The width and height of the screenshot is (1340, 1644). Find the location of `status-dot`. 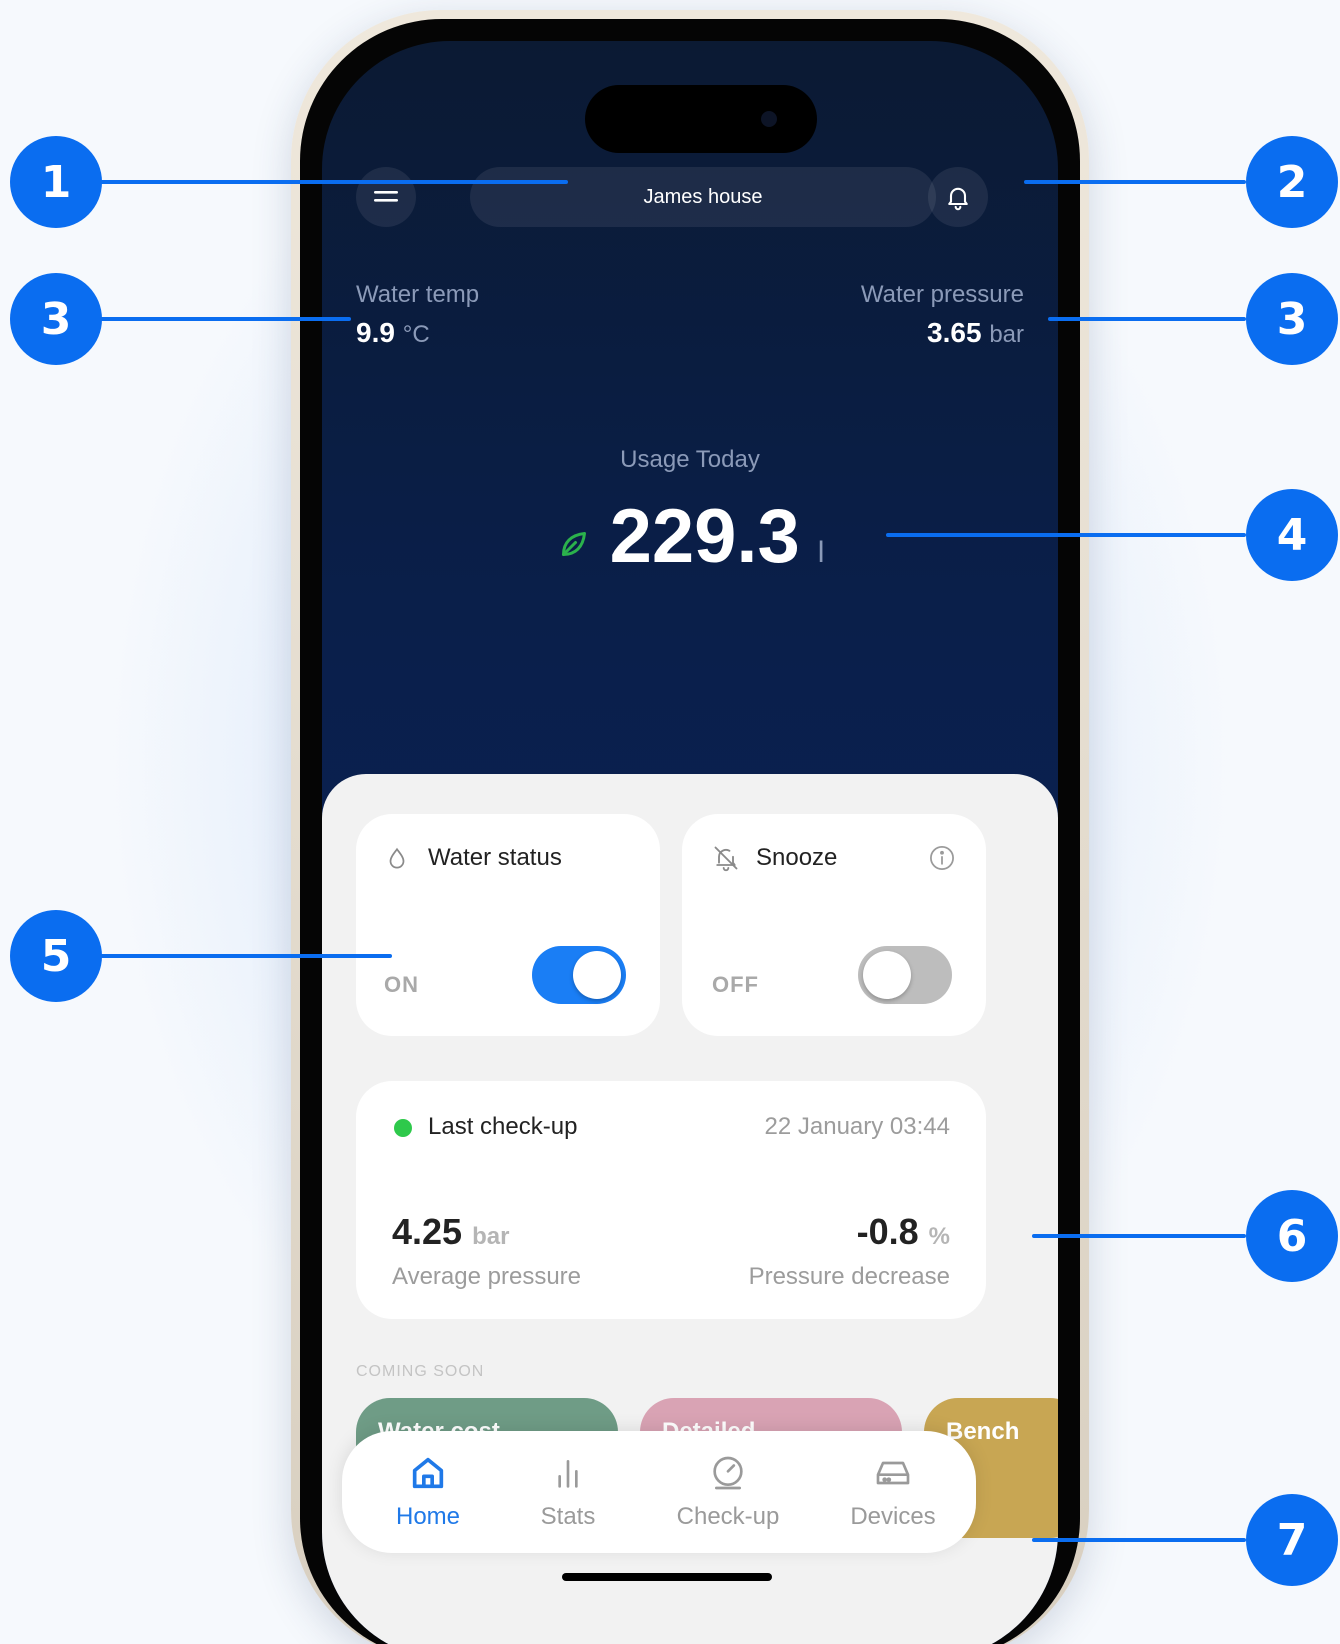

status-dot is located at coordinates (403, 1128).